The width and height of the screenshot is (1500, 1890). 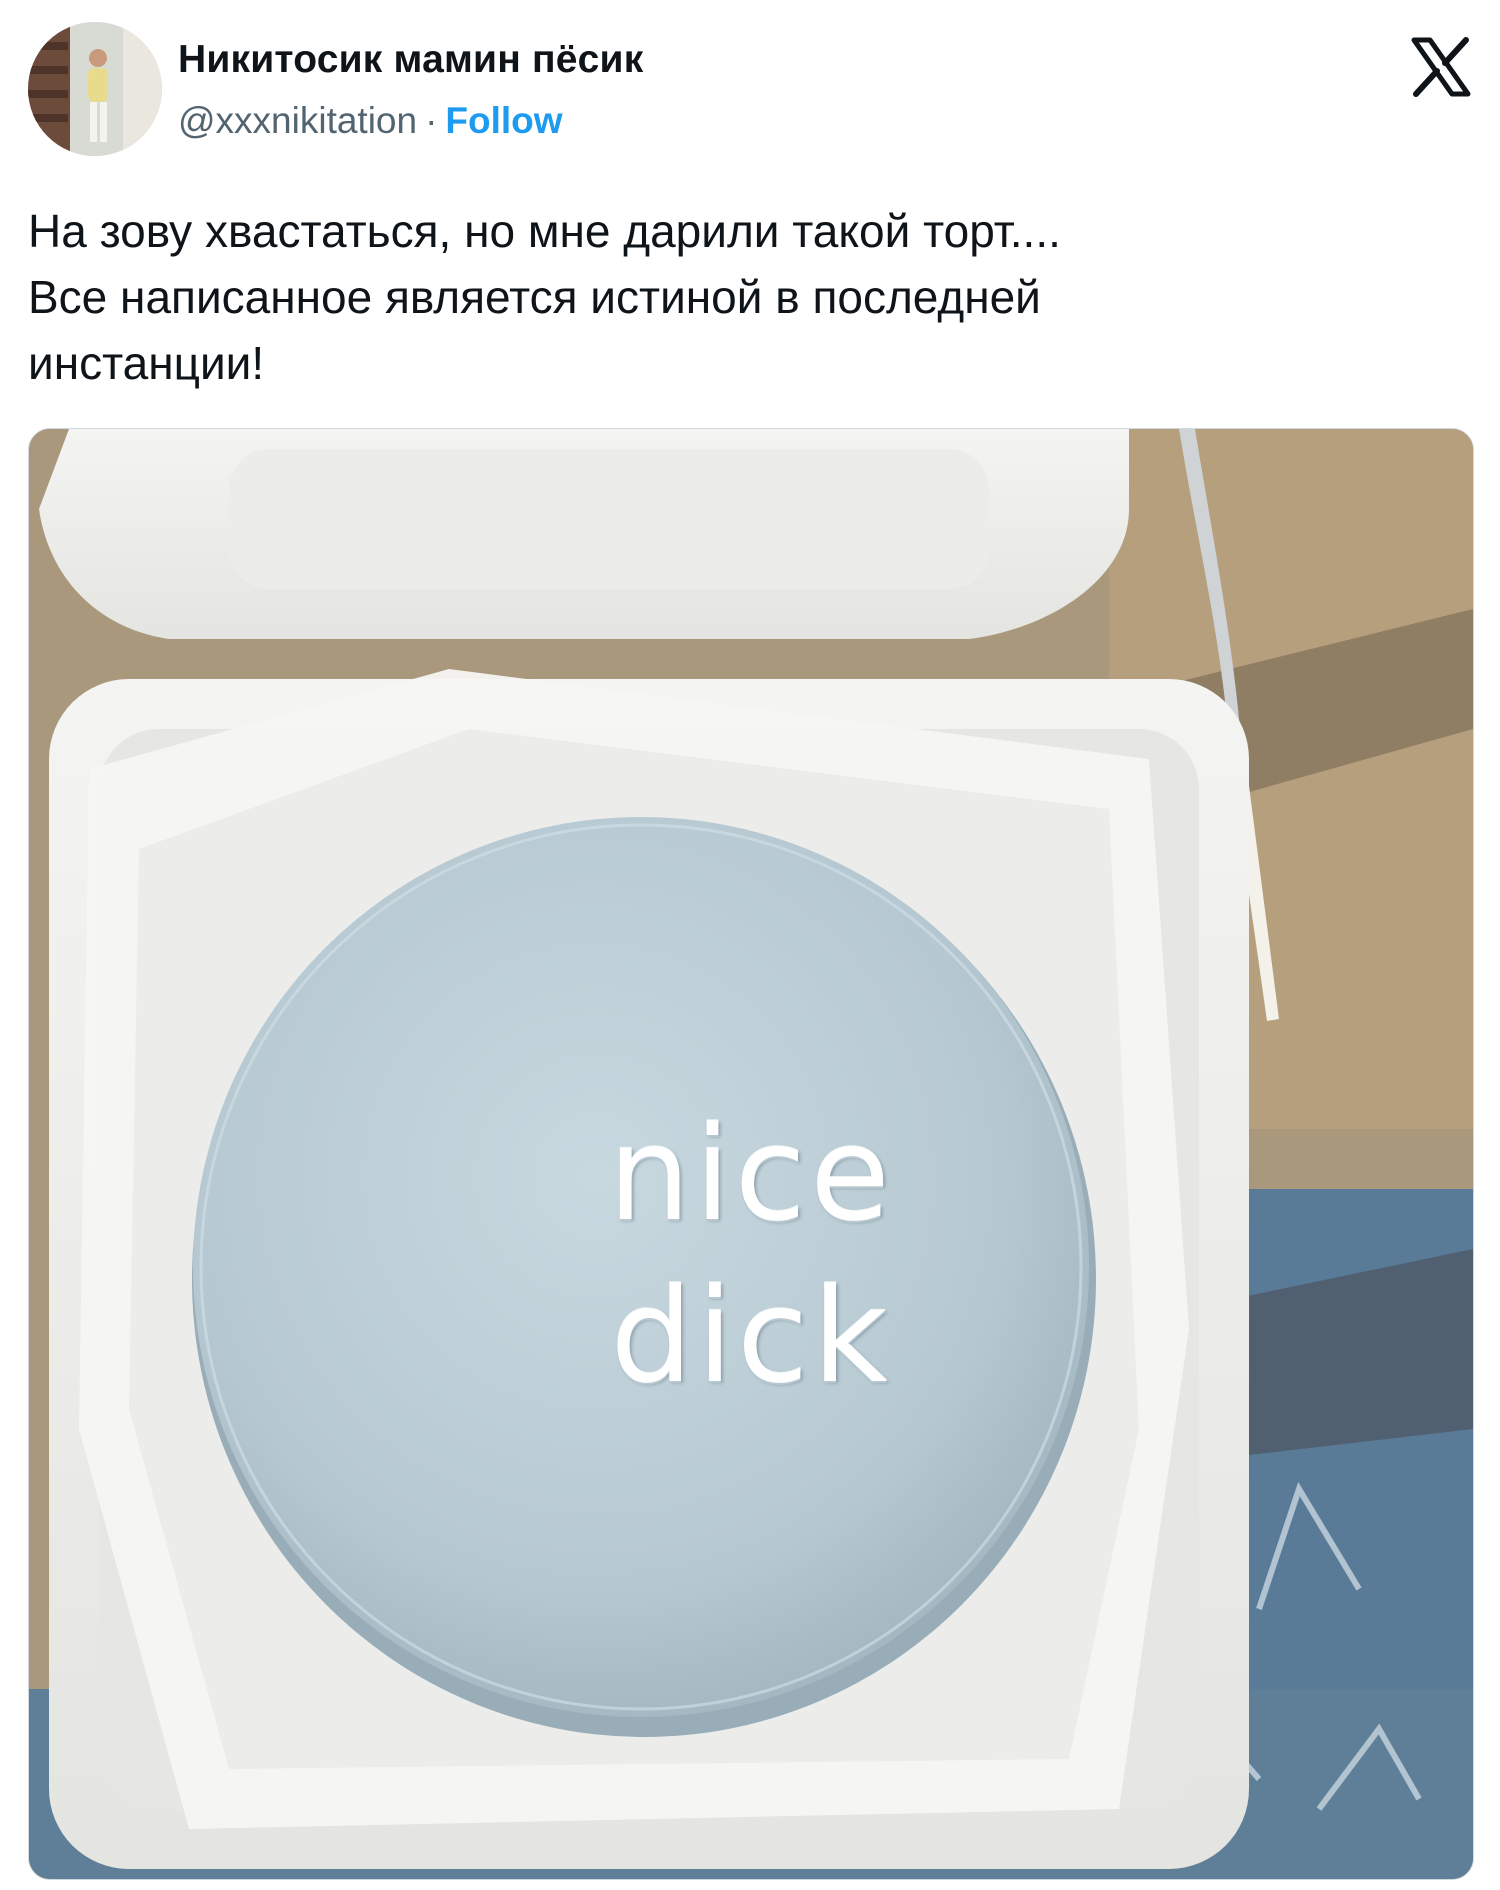 What do you see at coordinates (751, 1336) in the screenshot?
I see `cake-text-line2: dick` at bounding box center [751, 1336].